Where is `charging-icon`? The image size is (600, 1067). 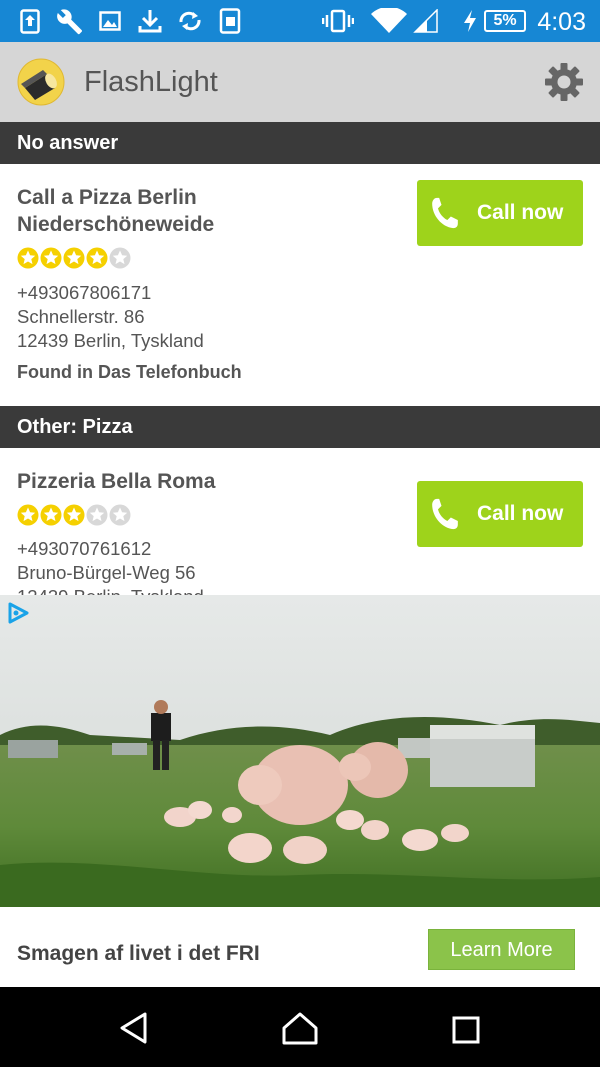
charging-icon is located at coordinates (470, 21).